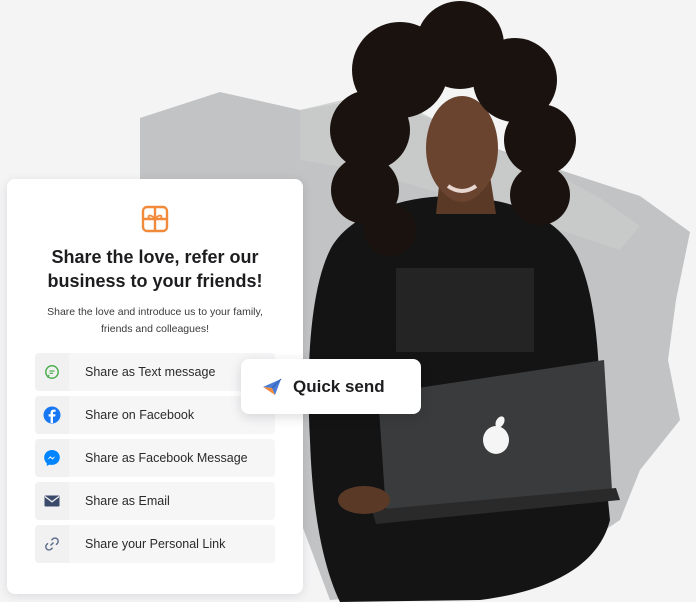 Image resolution: width=696 pixels, height=602 pixels. Describe the element at coordinates (52, 372) in the screenshot. I see `sms-icon` at that location.